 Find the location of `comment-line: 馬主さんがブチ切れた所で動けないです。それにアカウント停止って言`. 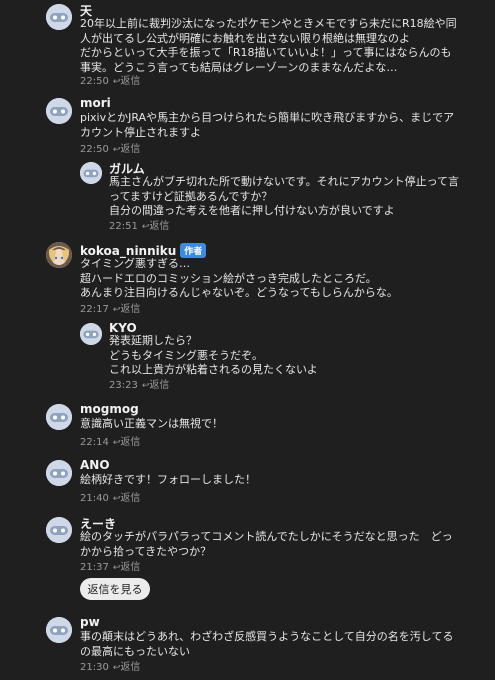

comment-line: 馬主さんがブチ切れた所で動けないです。それにアカウント停止って言 is located at coordinates (284, 181).